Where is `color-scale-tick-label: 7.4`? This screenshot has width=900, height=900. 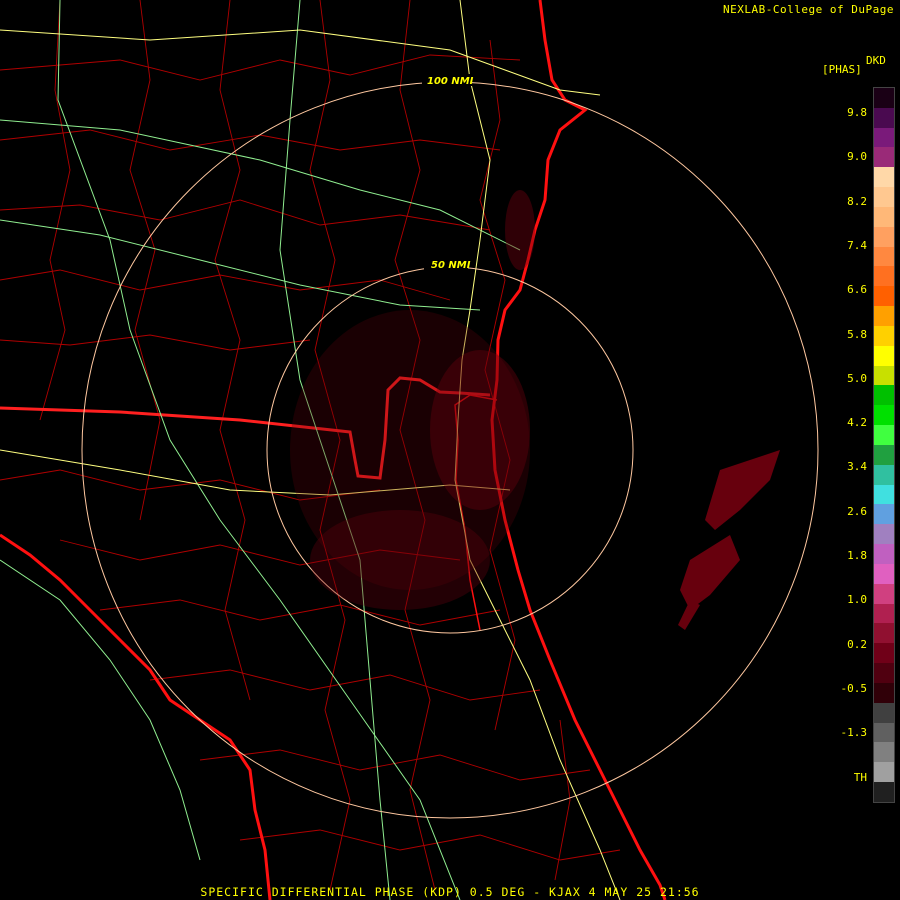
color-scale-tick-label: 7.4 is located at coordinates (857, 245).